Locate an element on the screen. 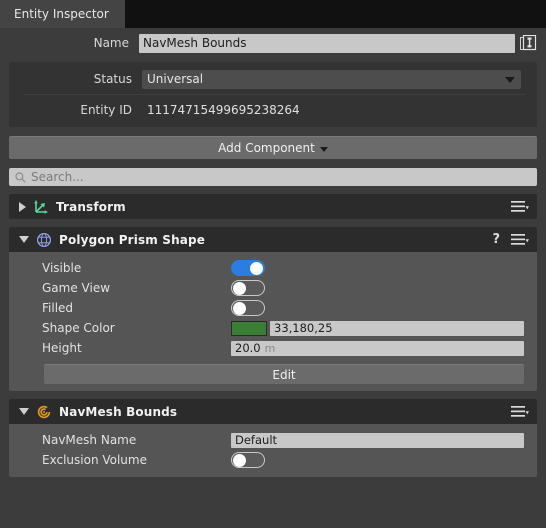  navmesh-name-input: Default is located at coordinates (377, 440).